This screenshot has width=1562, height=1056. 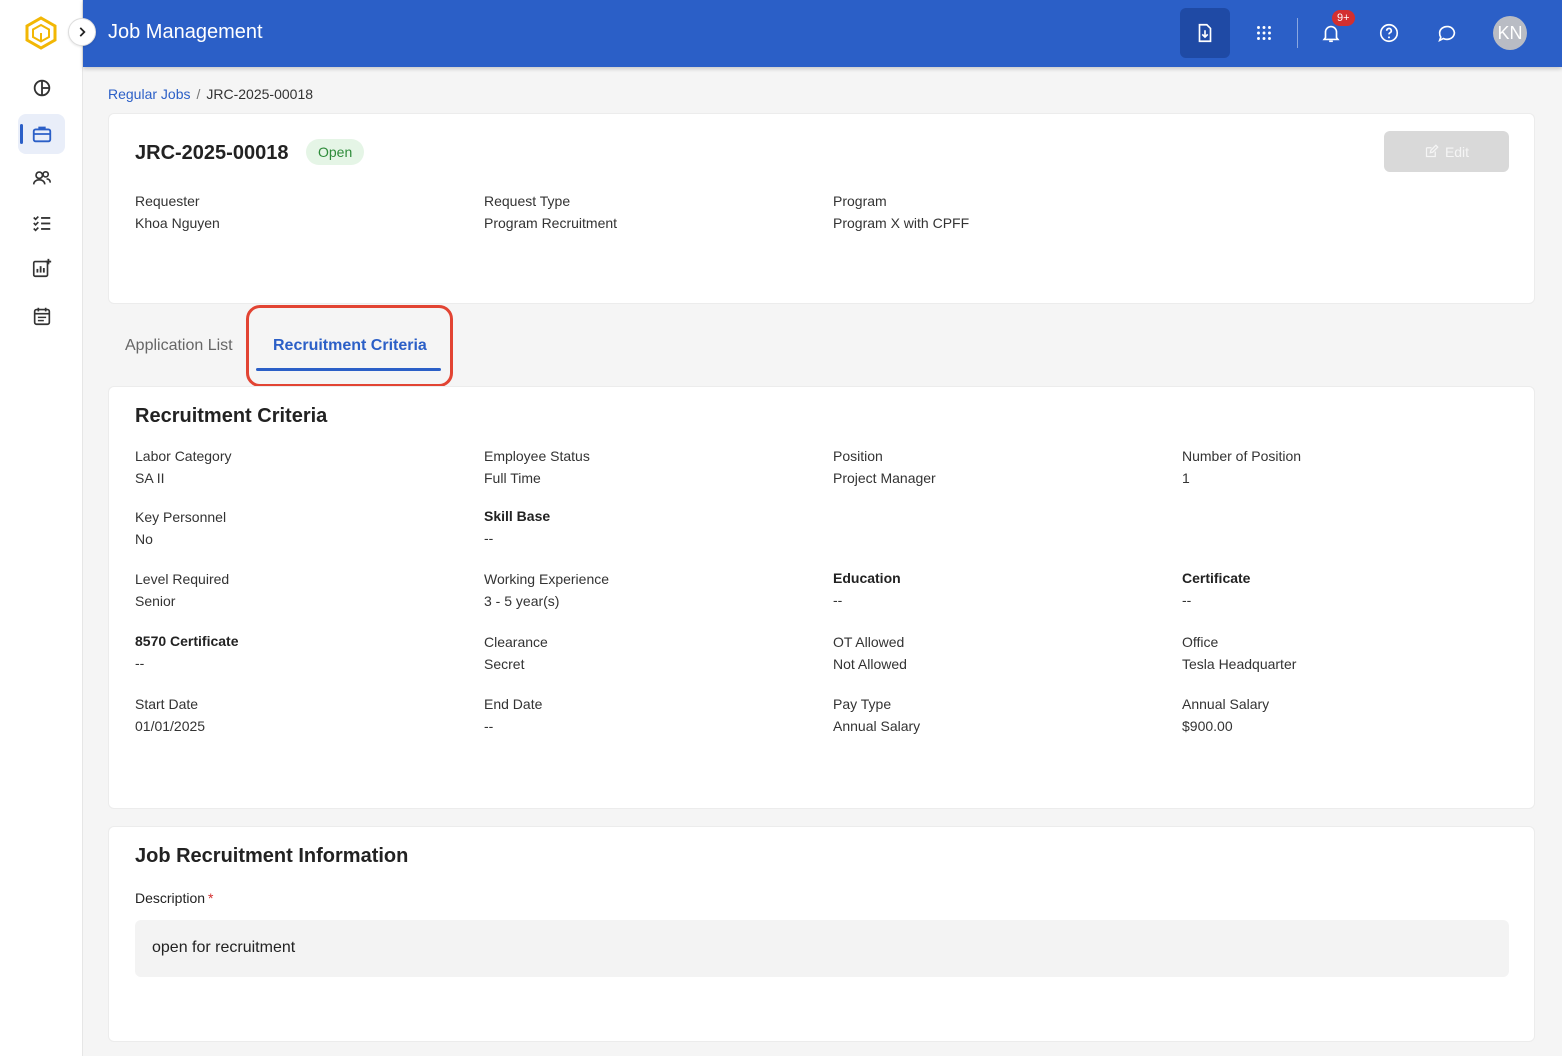 What do you see at coordinates (884, 478) in the screenshot?
I see `field-value: Project Manager` at bounding box center [884, 478].